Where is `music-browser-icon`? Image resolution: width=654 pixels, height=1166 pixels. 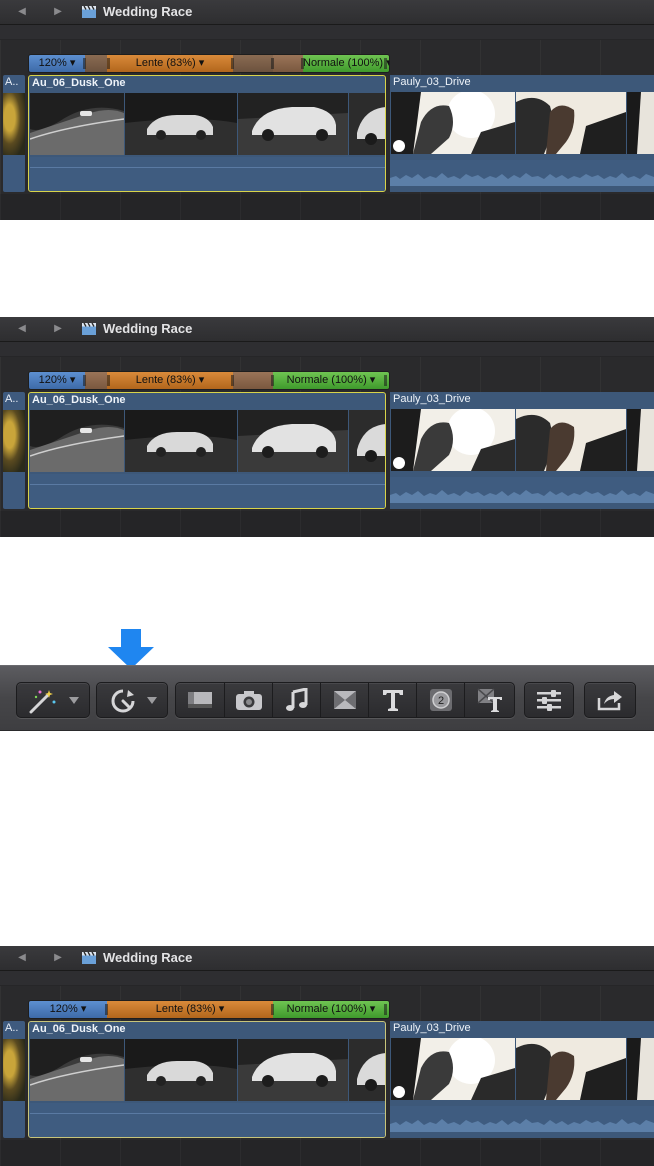 music-browser-icon is located at coordinates (297, 700).